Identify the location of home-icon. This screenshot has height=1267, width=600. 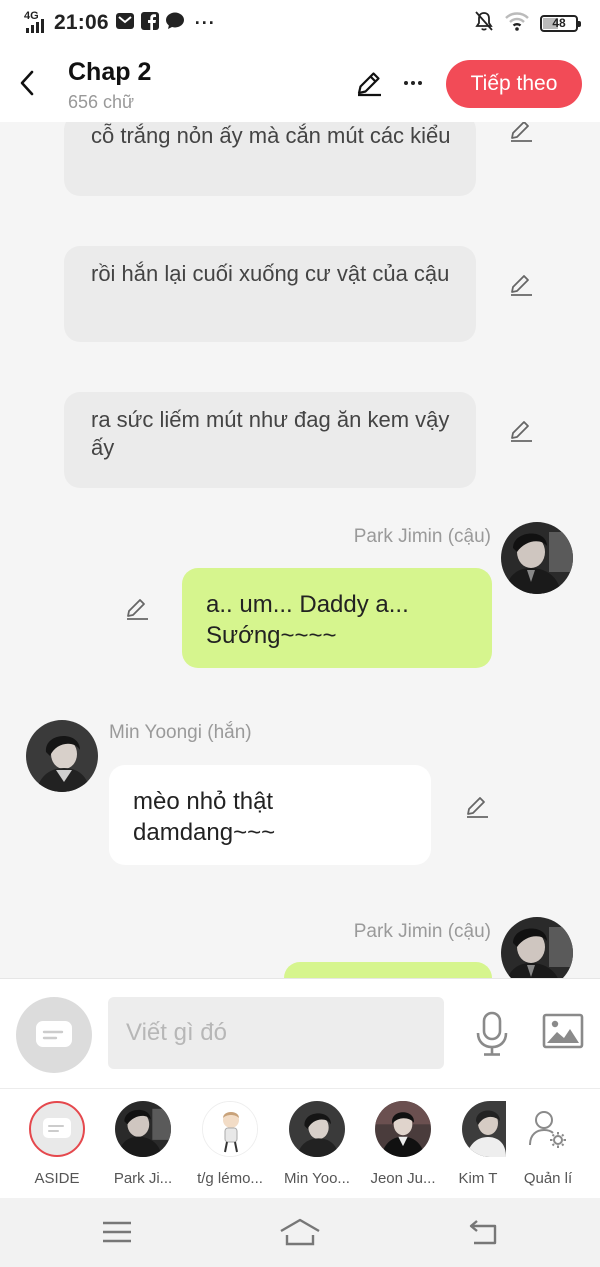
(300, 1232).